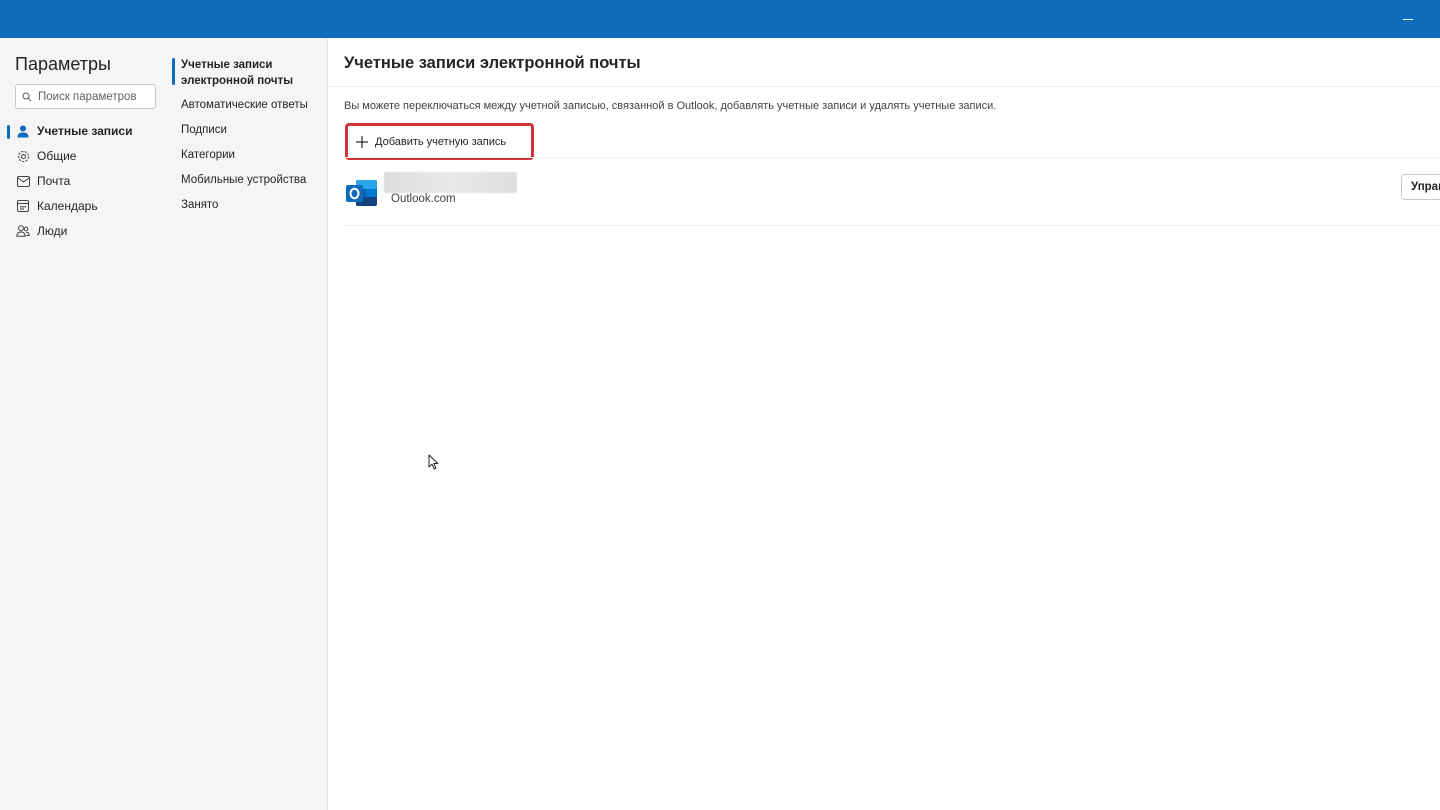 This screenshot has width=1440, height=810. I want to click on sidebar-item-label: Люди, so click(52, 231).